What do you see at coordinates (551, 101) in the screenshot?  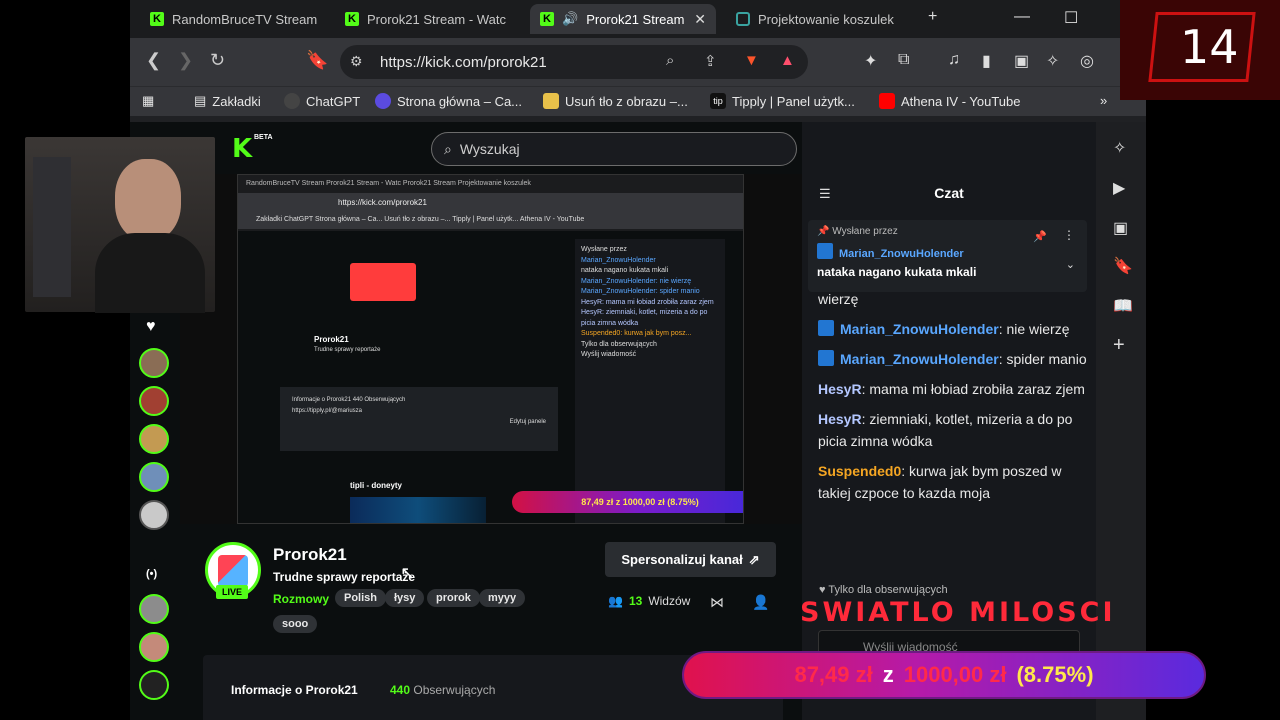 I see `removebg-icon` at bounding box center [551, 101].